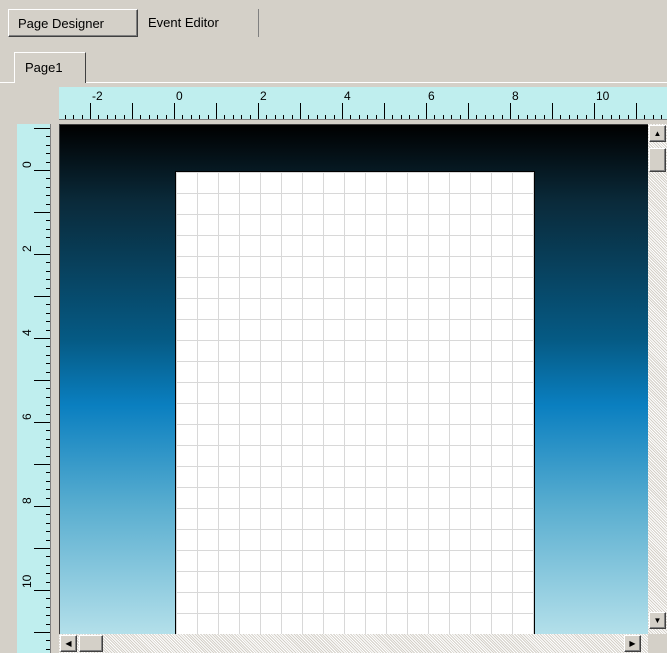 The width and height of the screenshot is (667, 653). I want to click on scrollbar-corner, so click(657, 643).